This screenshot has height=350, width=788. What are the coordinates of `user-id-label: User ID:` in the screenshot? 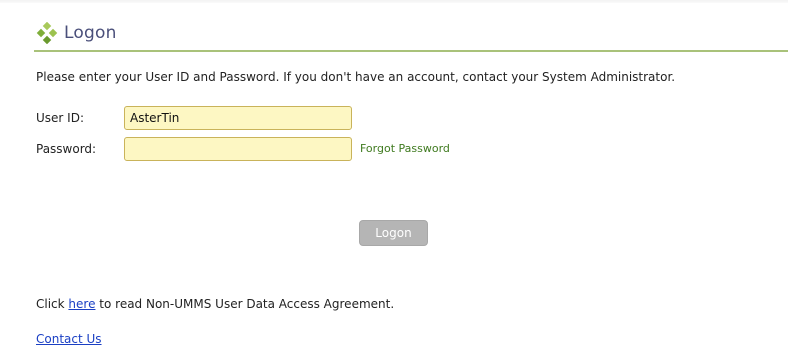 It's located at (60, 118).